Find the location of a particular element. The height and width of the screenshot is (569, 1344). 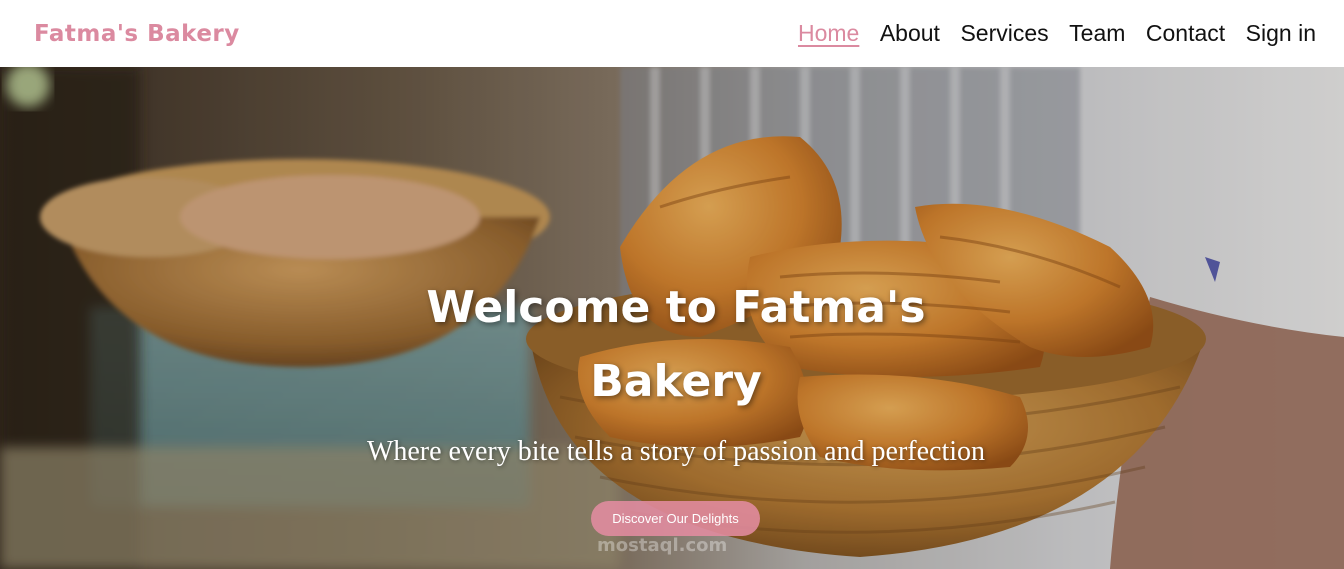

nav-link-contact: Contact is located at coordinates (1185, 33).